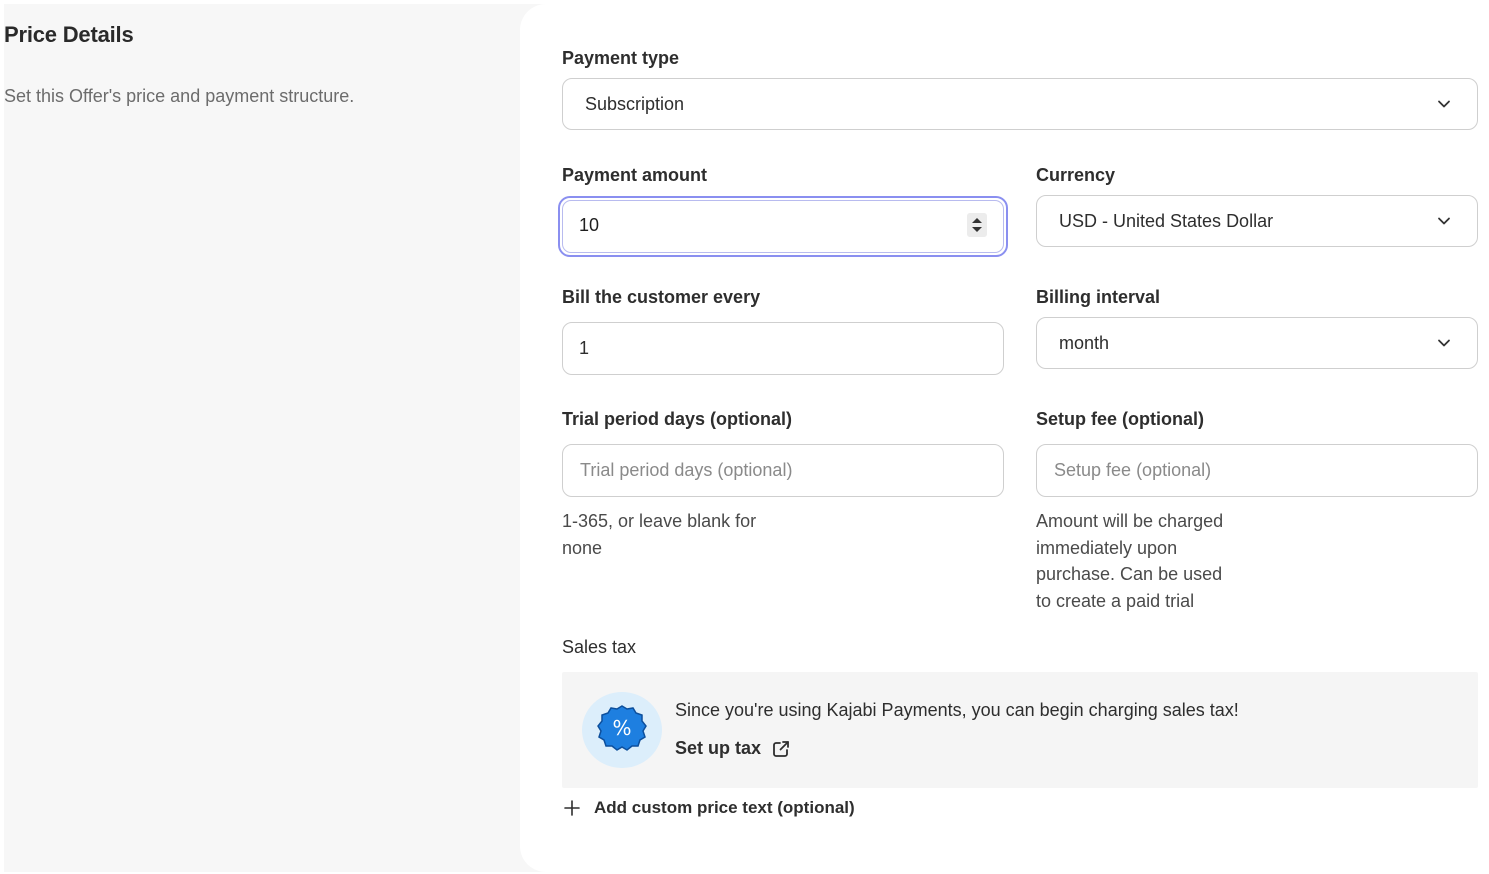  I want to click on payment-amount-value: 10, so click(589, 225).